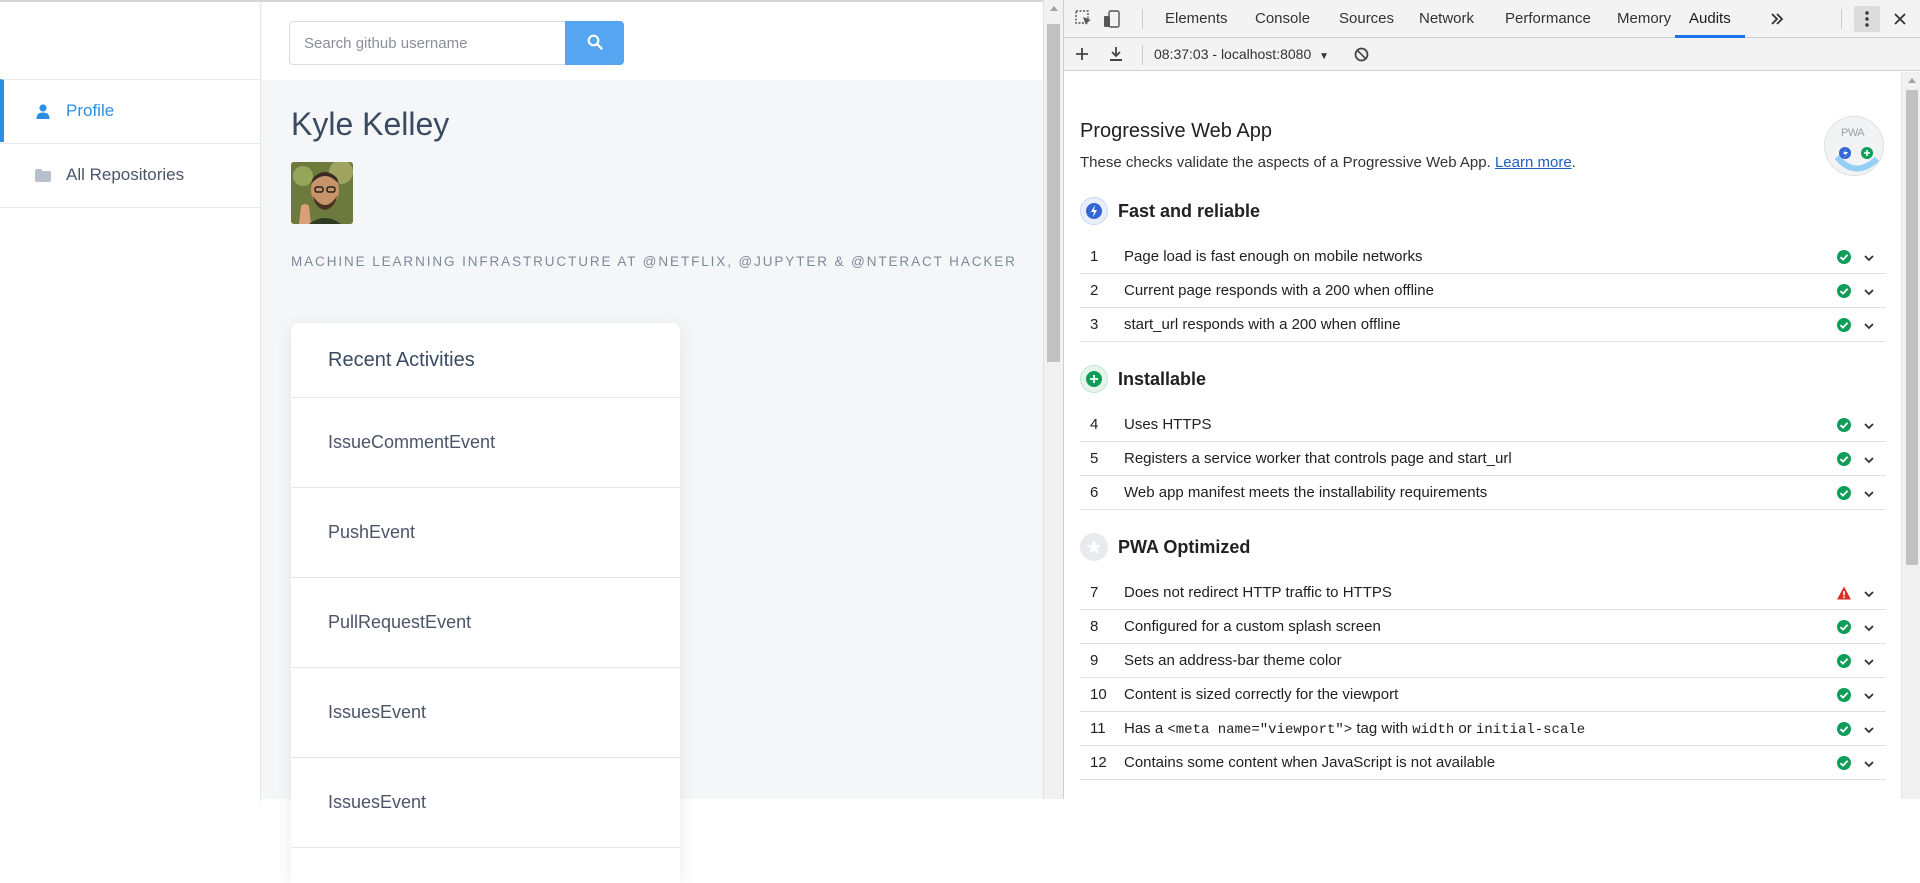 Image resolution: width=1920 pixels, height=883 pixels. Describe the element at coordinates (1361, 54) in the screenshot. I see `clear-icon` at that location.